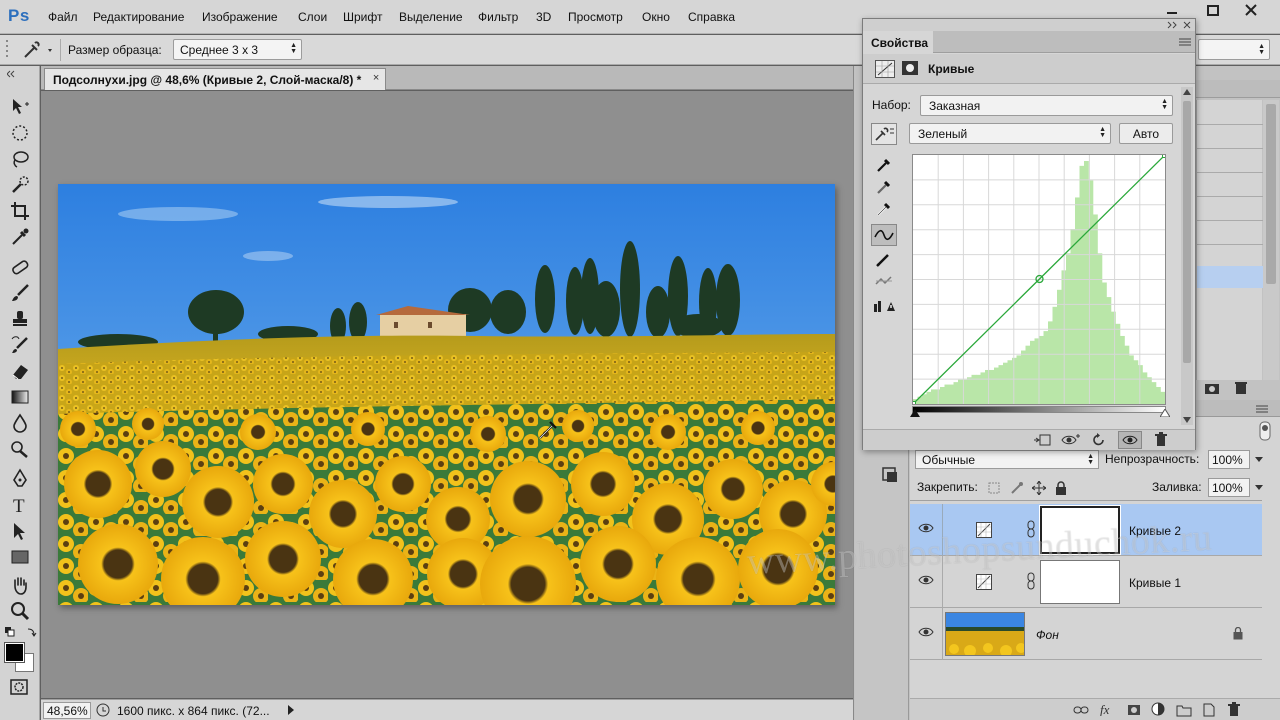  What do you see at coordinates (1172, 10) in the screenshot?
I see `minimize-icon` at bounding box center [1172, 10].